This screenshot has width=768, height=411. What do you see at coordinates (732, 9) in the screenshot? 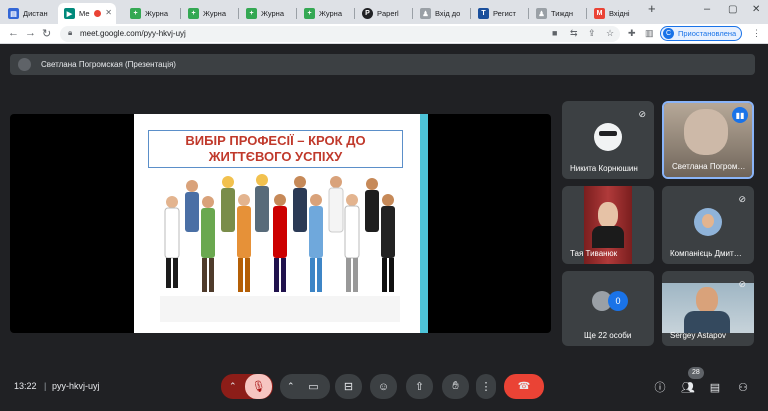
I see `maximize-window-icon: ▢` at bounding box center [732, 9].